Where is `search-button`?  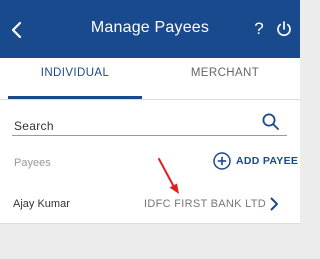
search-button is located at coordinates (271, 122).